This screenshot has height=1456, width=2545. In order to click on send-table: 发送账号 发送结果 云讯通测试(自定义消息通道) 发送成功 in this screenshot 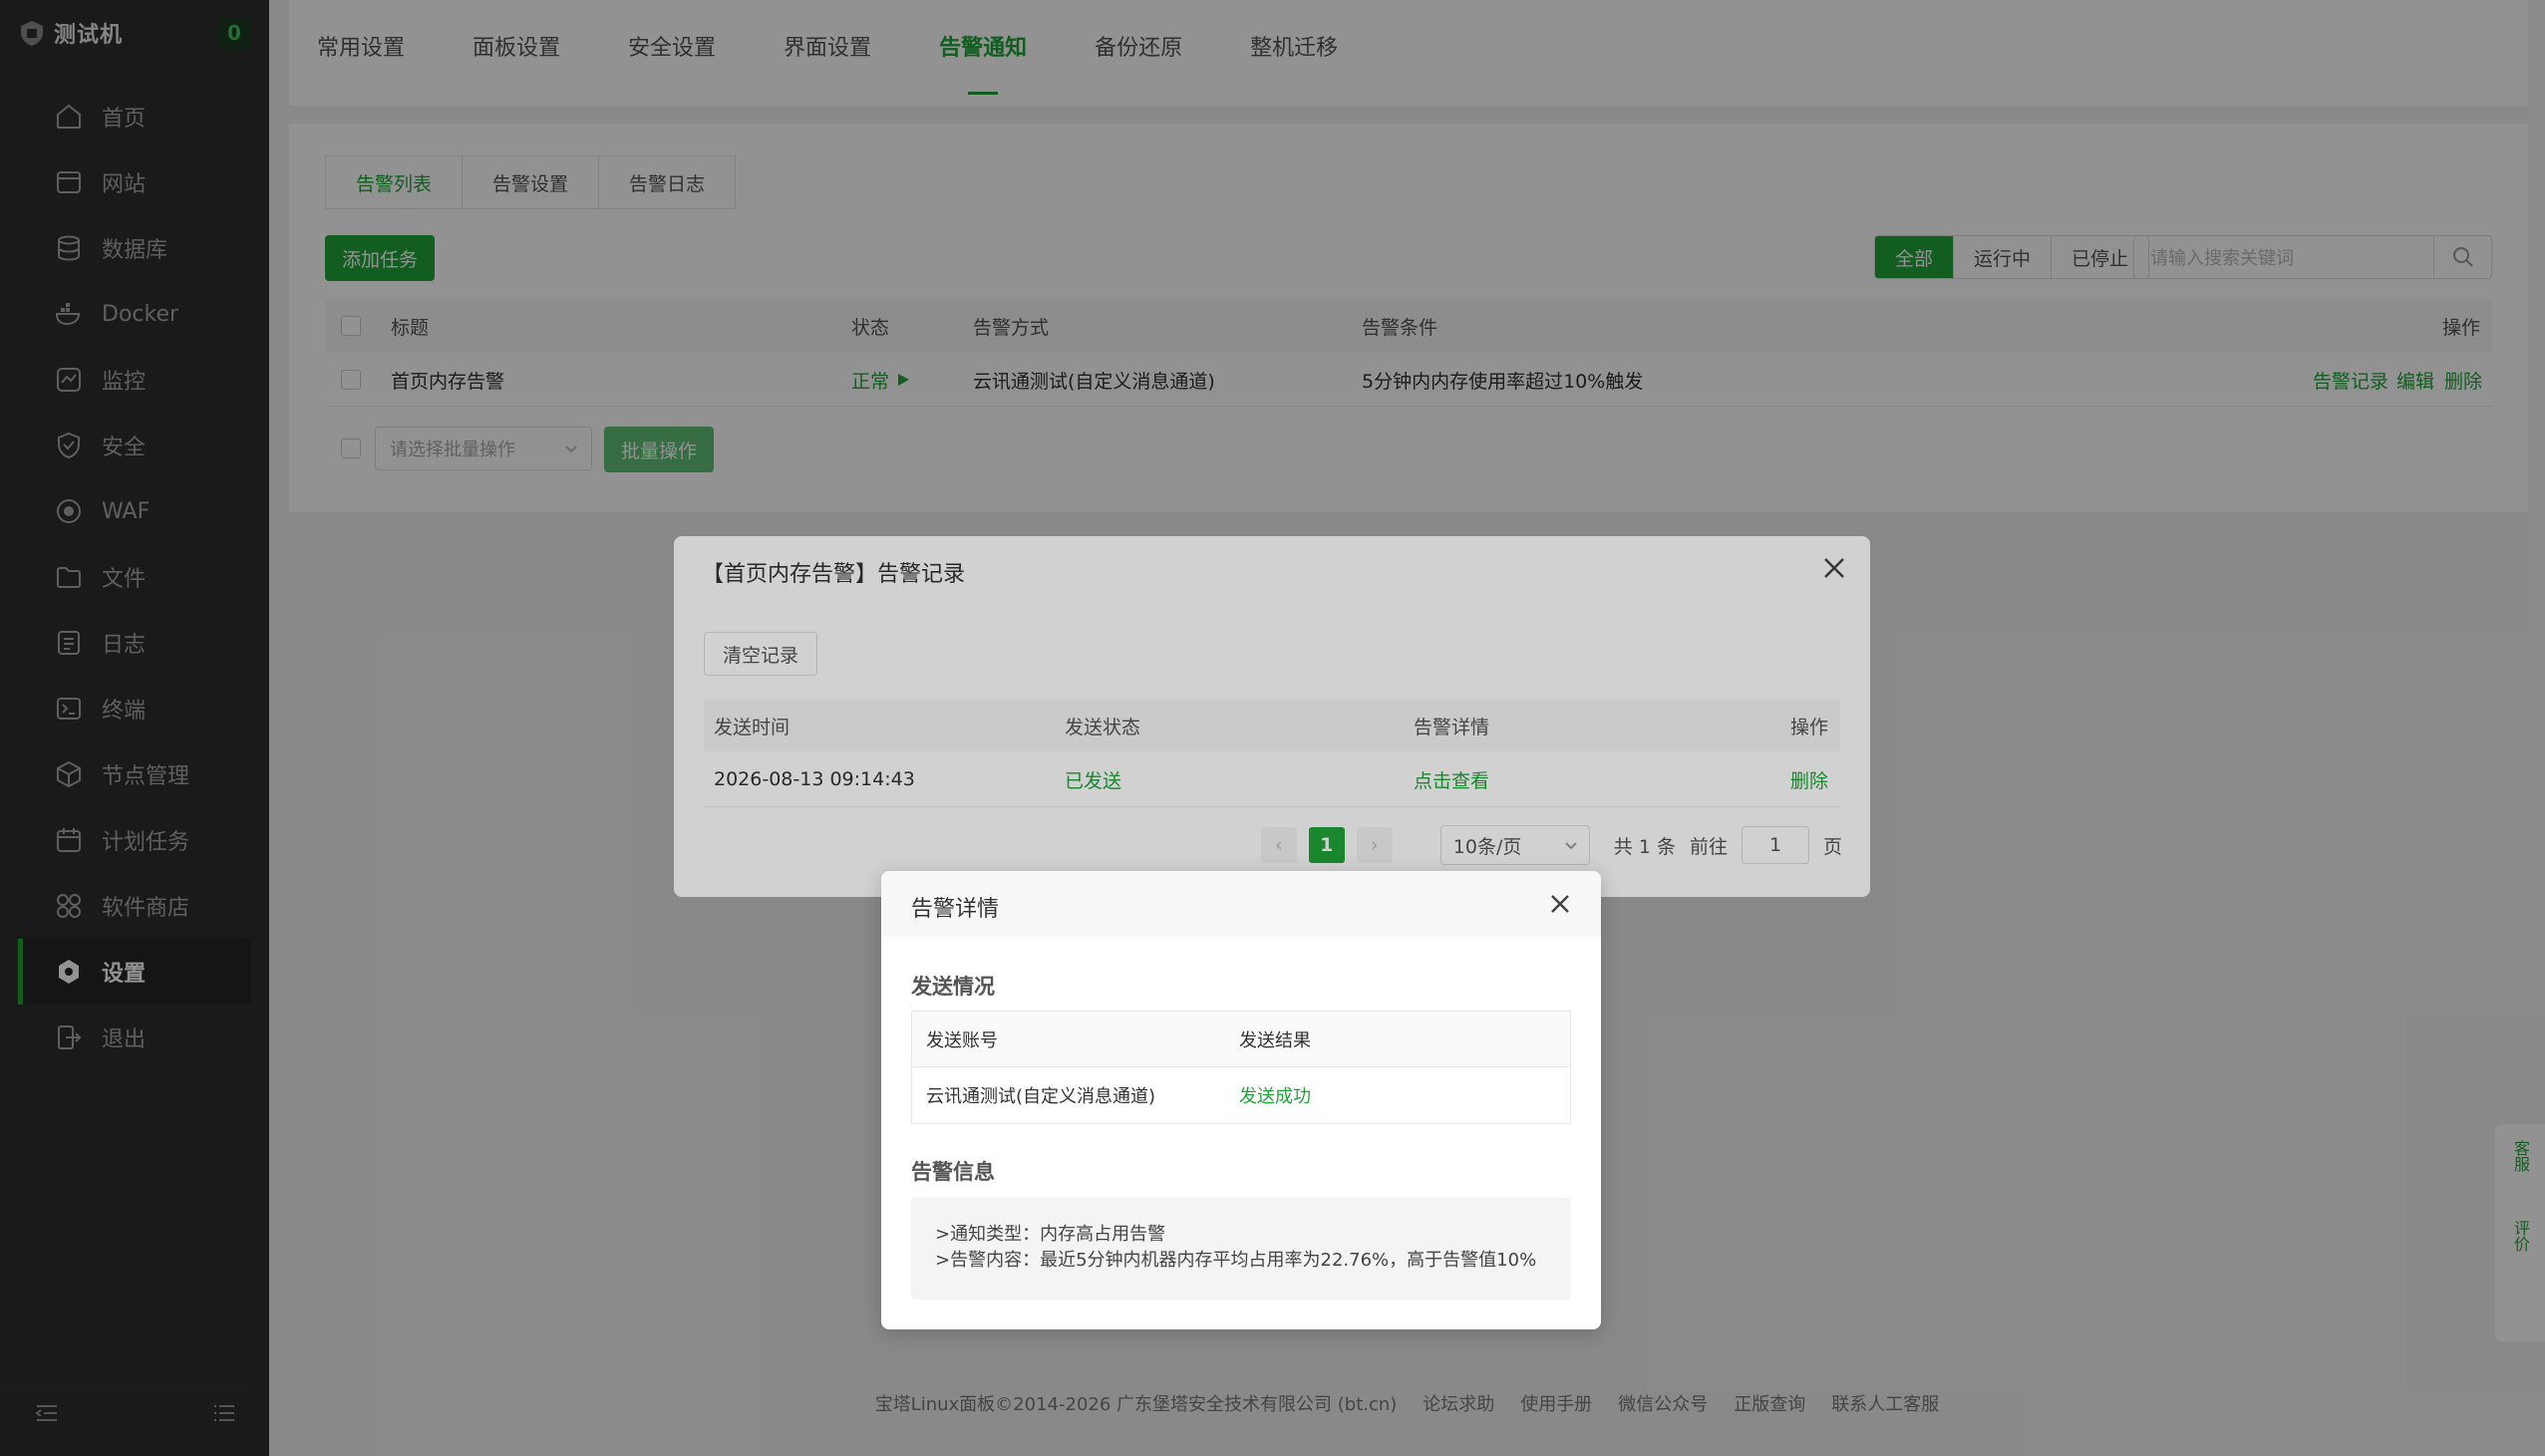, I will do `click(1241, 1068)`.